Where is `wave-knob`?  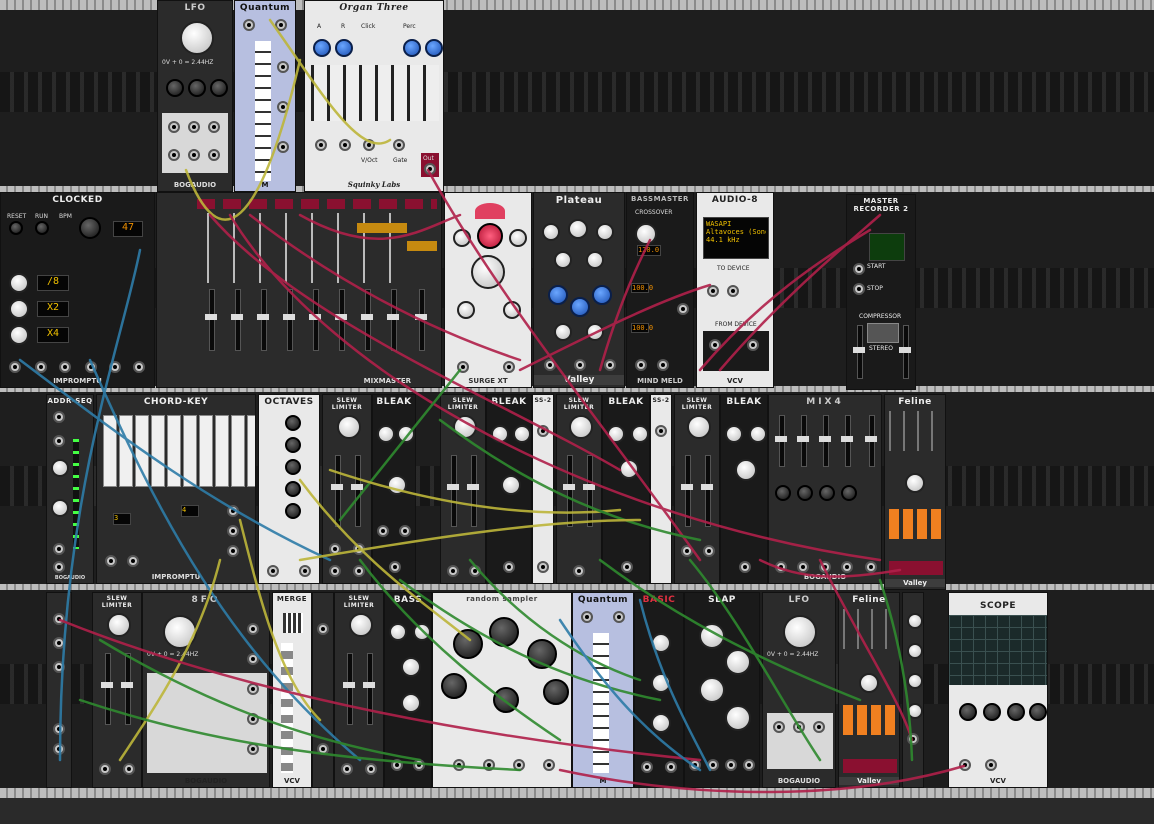
wave-knob is located at coordinates (411, 703).